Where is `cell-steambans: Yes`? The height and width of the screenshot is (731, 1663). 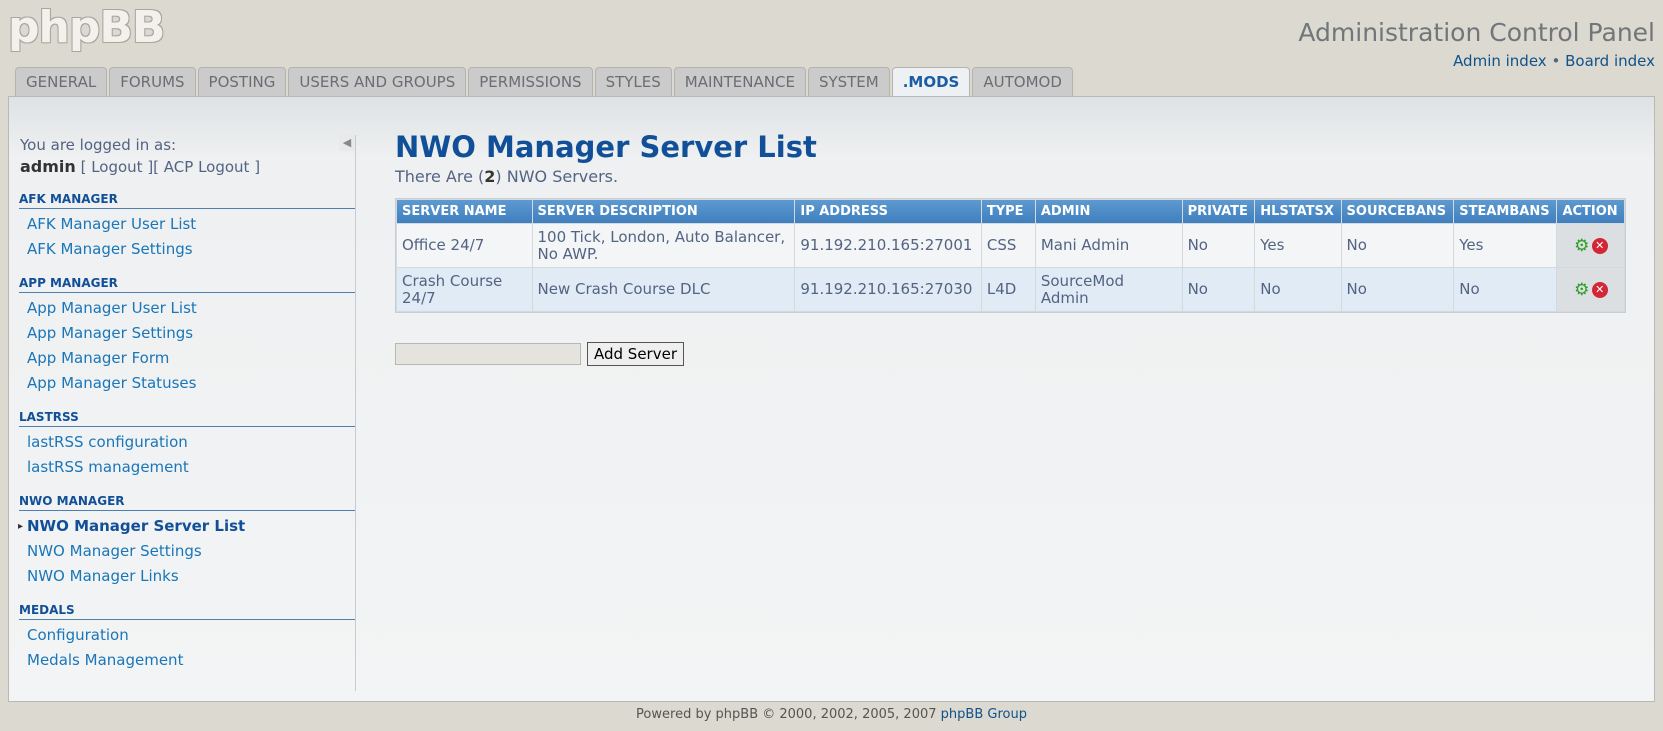
cell-steambans: Yes is located at coordinates (1505, 245).